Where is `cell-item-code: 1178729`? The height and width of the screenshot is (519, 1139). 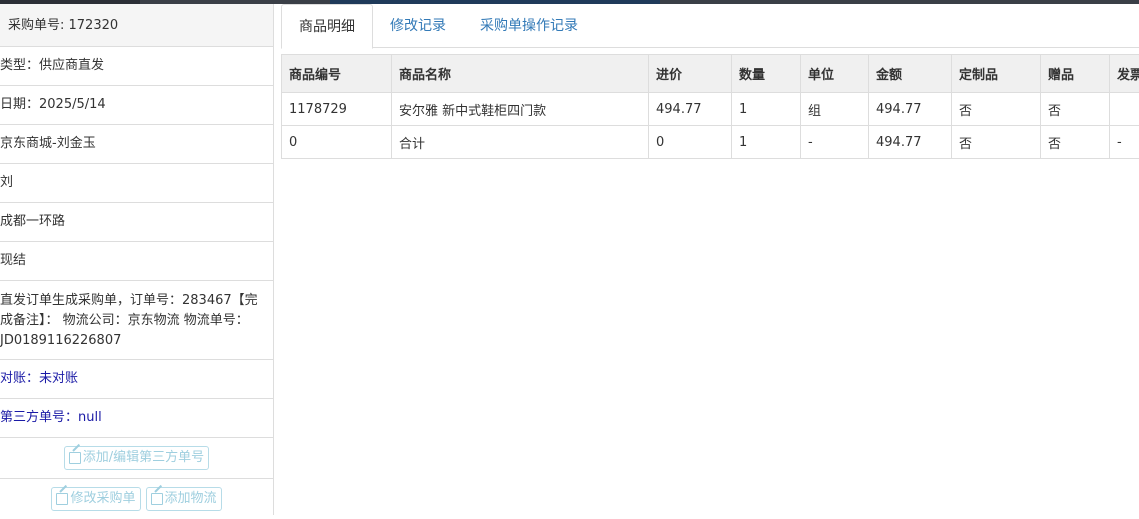 cell-item-code: 1178729 is located at coordinates (337, 109).